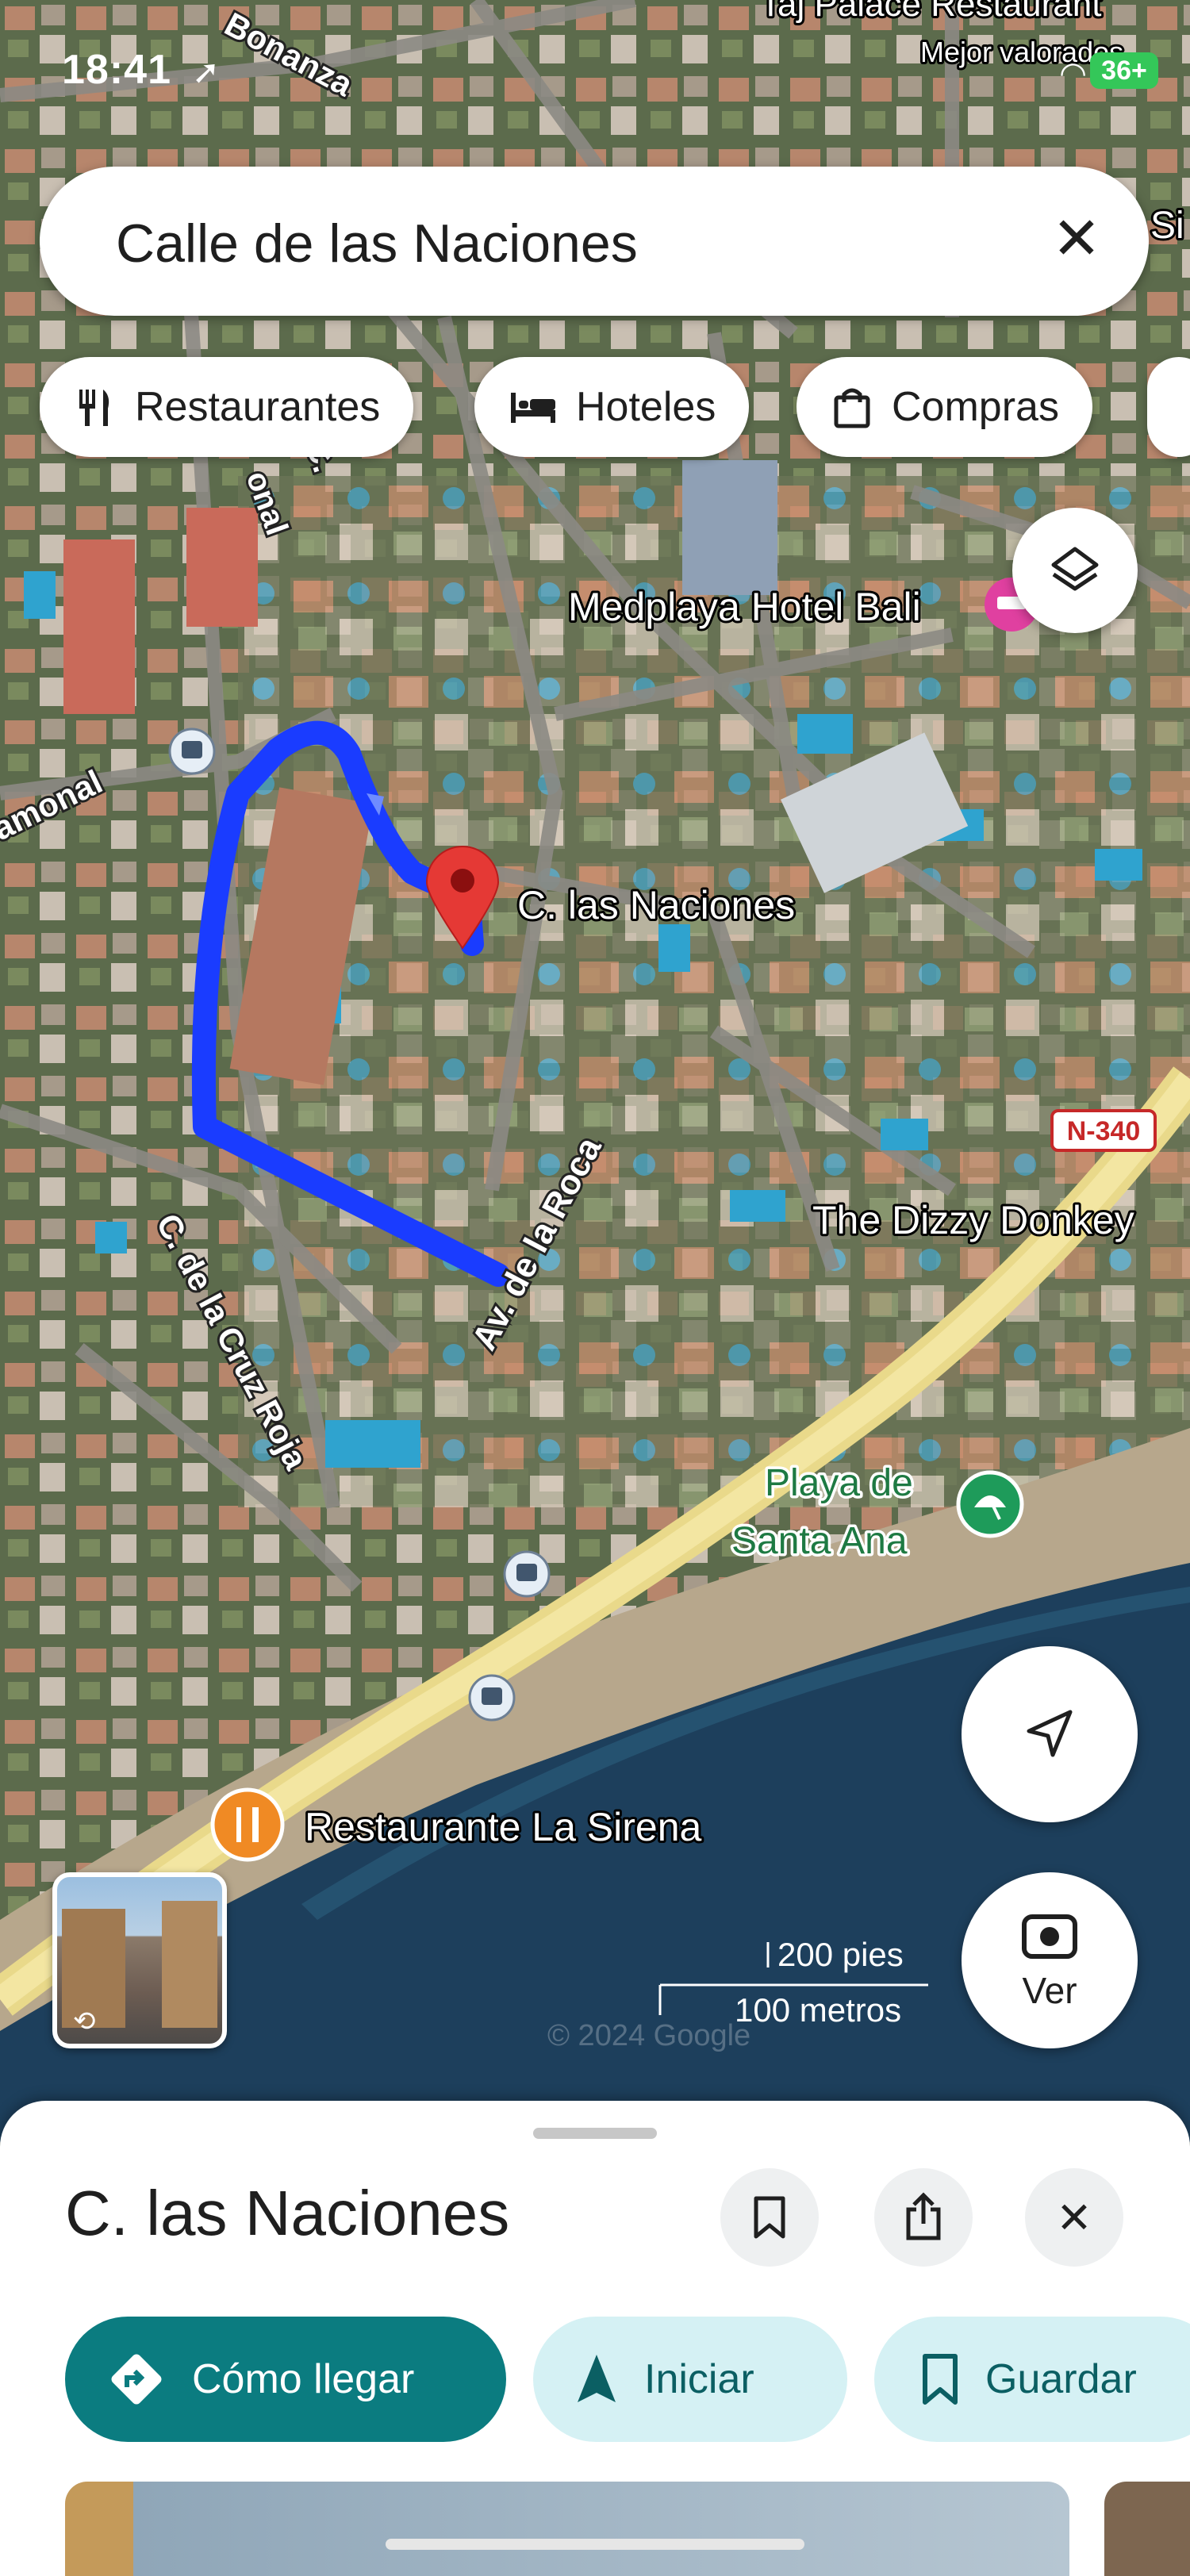 The width and height of the screenshot is (1190, 2576). Describe the element at coordinates (136, 2379) in the screenshot. I see `directions-icon` at that location.